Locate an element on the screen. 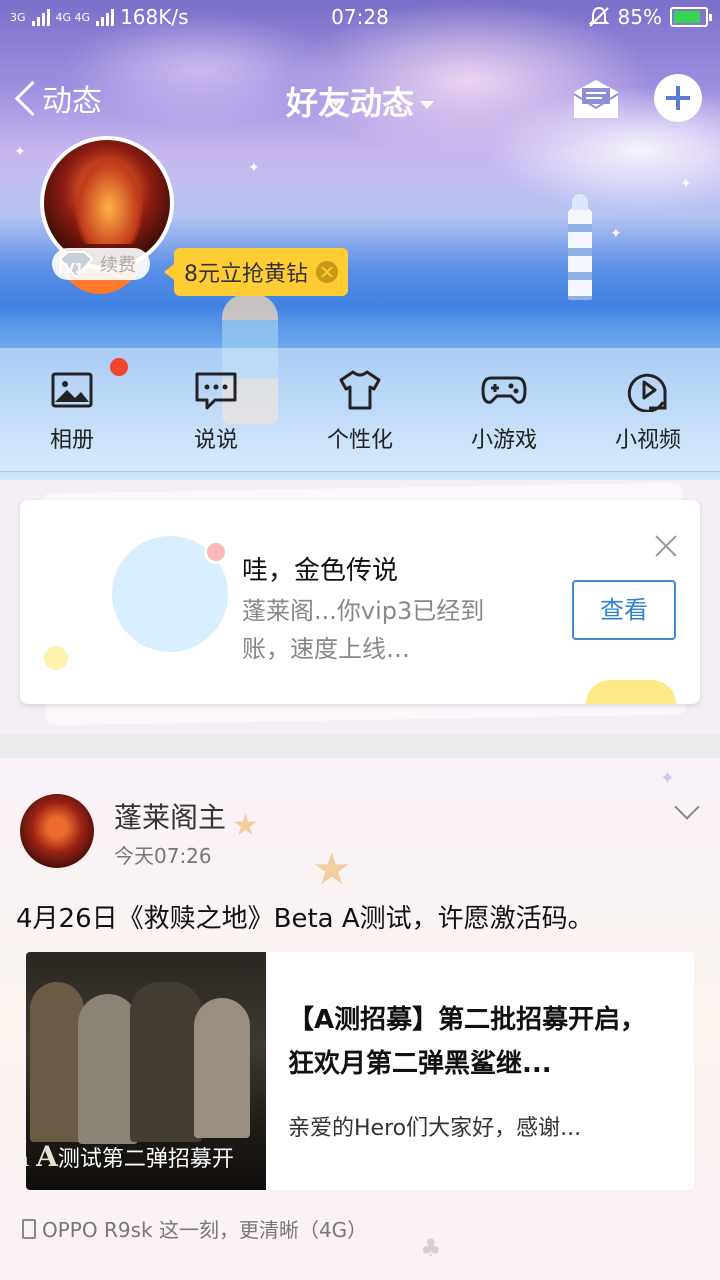 Image resolution: width=720 pixels, height=1280 pixels. menu-item-minigame: 小游戏 is located at coordinates (504, 411).